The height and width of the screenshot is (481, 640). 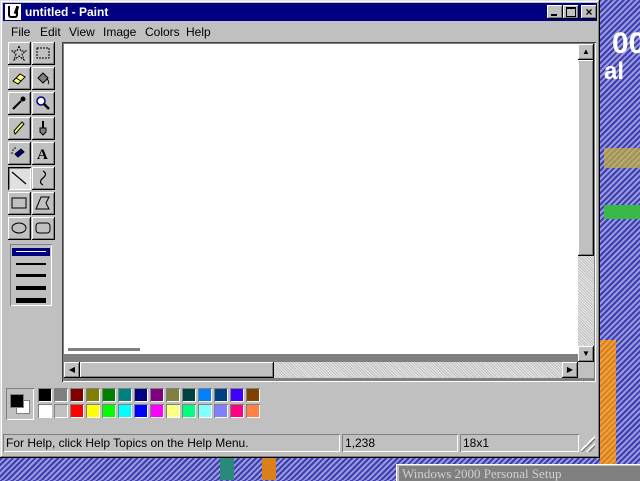 What do you see at coordinates (82, 32) in the screenshot?
I see `menu-view: View` at bounding box center [82, 32].